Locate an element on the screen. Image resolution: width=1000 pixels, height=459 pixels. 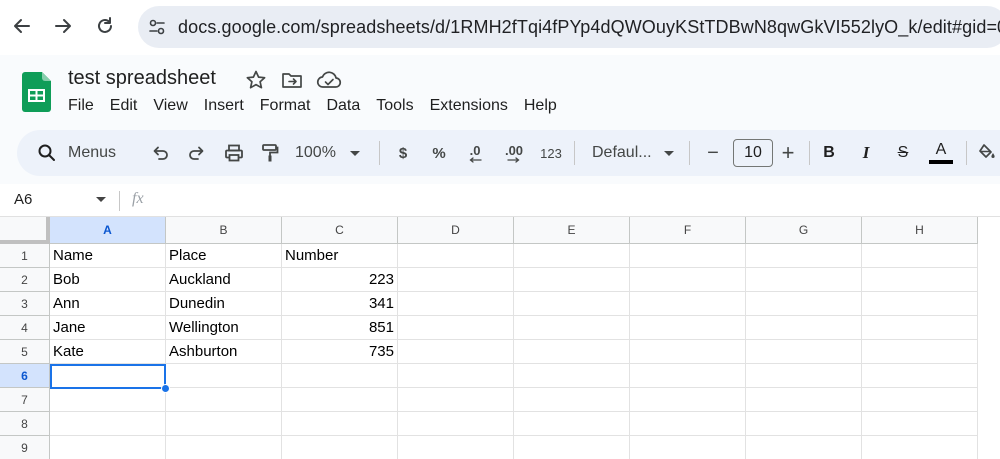
cell-e4 is located at coordinates (572, 328).